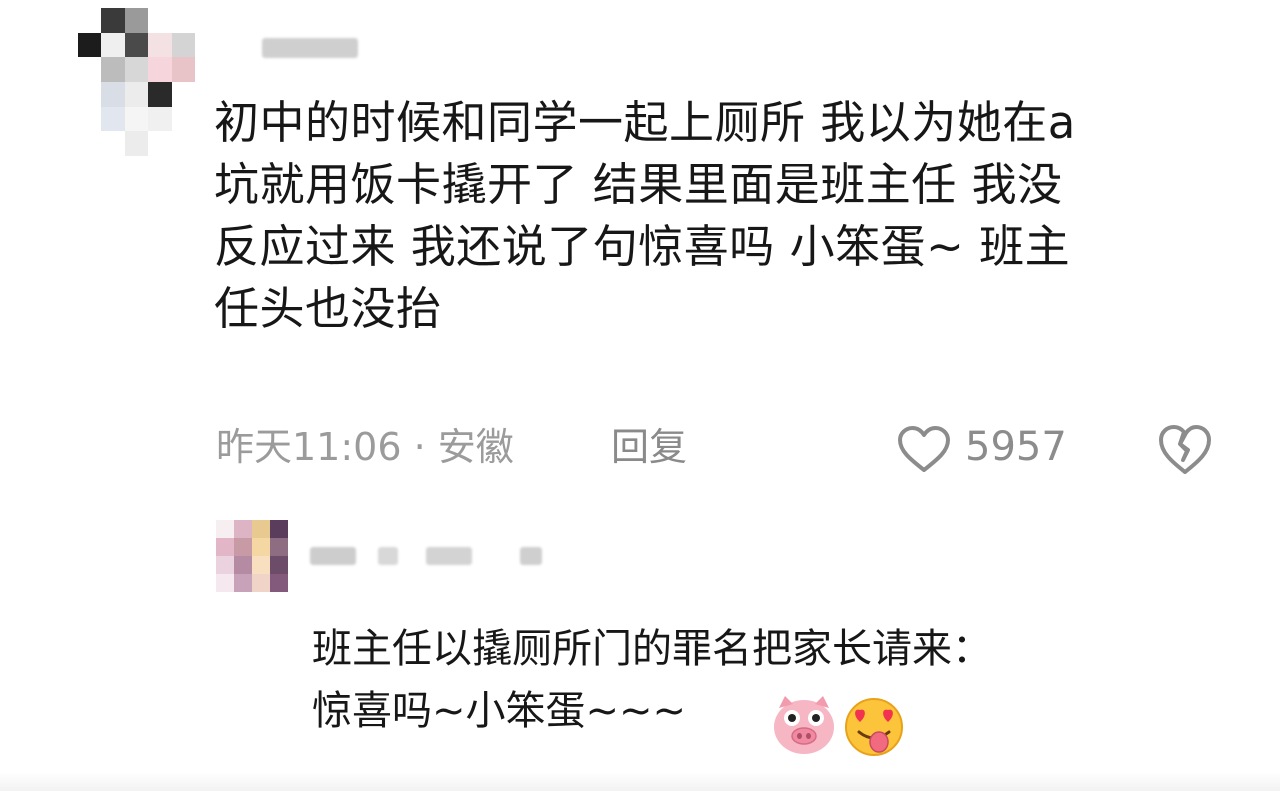  Describe the element at coordinates (924, 449) in the screenshot. I see `heart-outline-icon` at that location.